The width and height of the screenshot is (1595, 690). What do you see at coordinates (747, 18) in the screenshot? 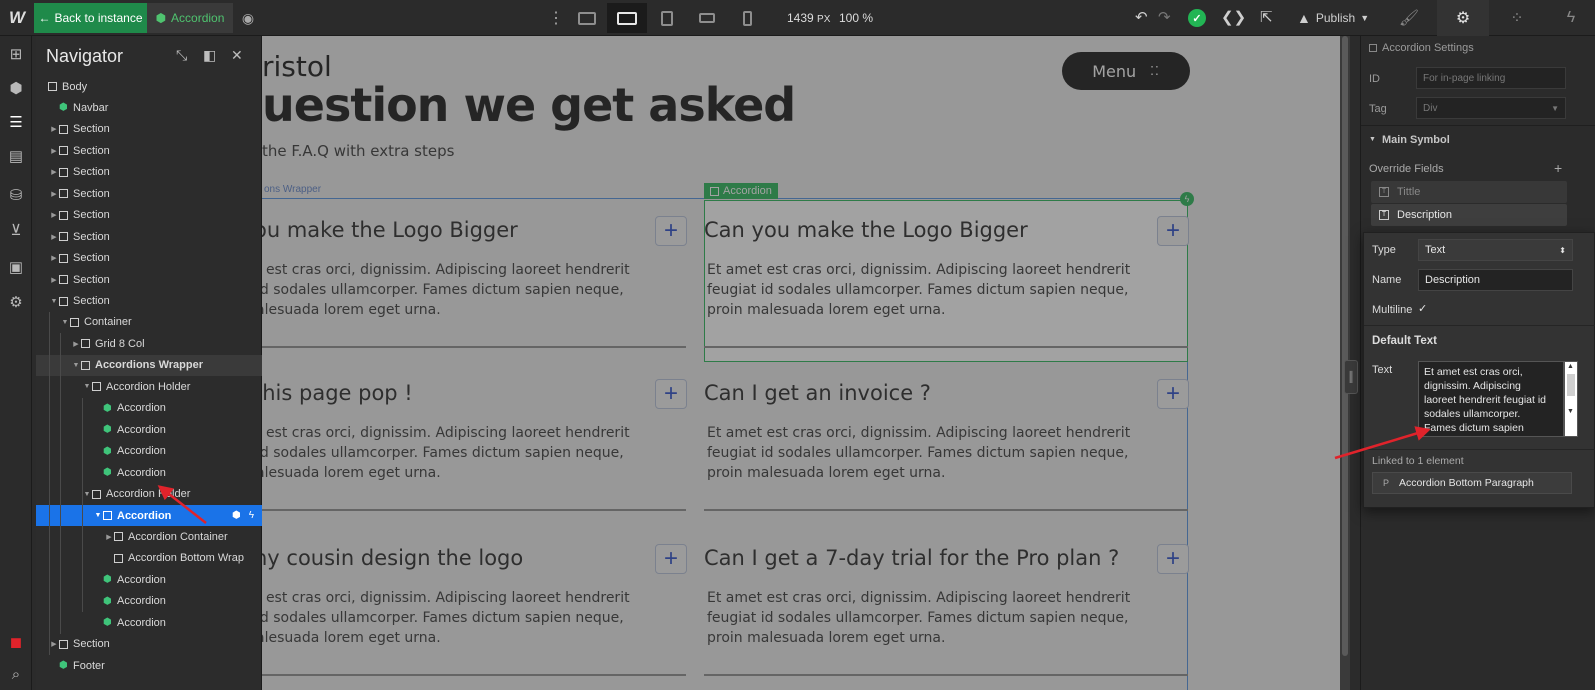
I see `mobile-portrait-breakpoint-button` at bounding box center [747, 18].